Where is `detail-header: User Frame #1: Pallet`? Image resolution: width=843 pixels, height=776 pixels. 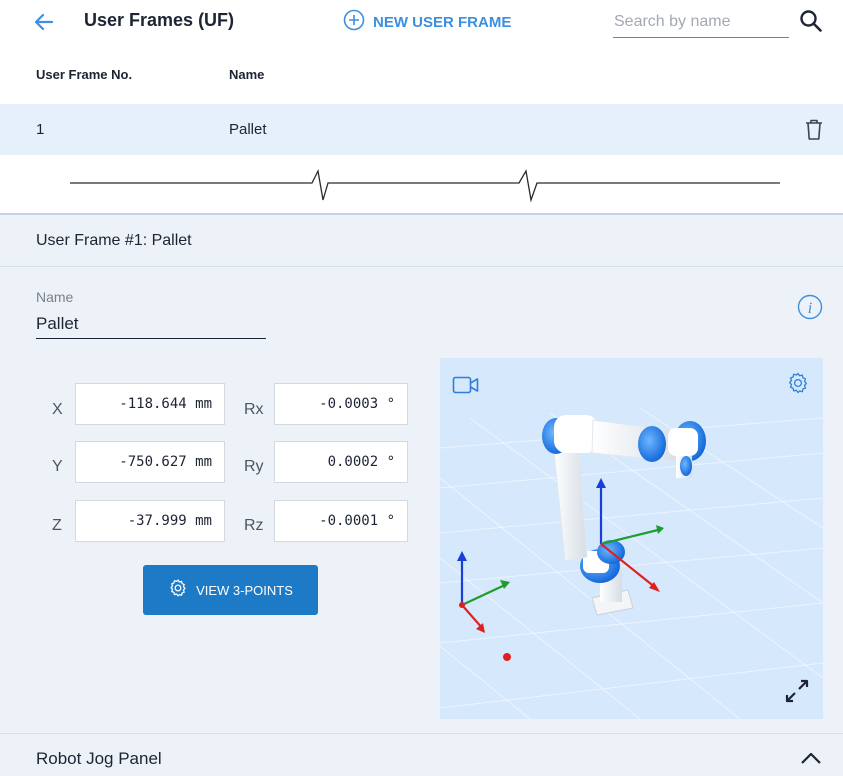 detail-header: User Frame #1: Pallet is located at coordinates (421, 241).